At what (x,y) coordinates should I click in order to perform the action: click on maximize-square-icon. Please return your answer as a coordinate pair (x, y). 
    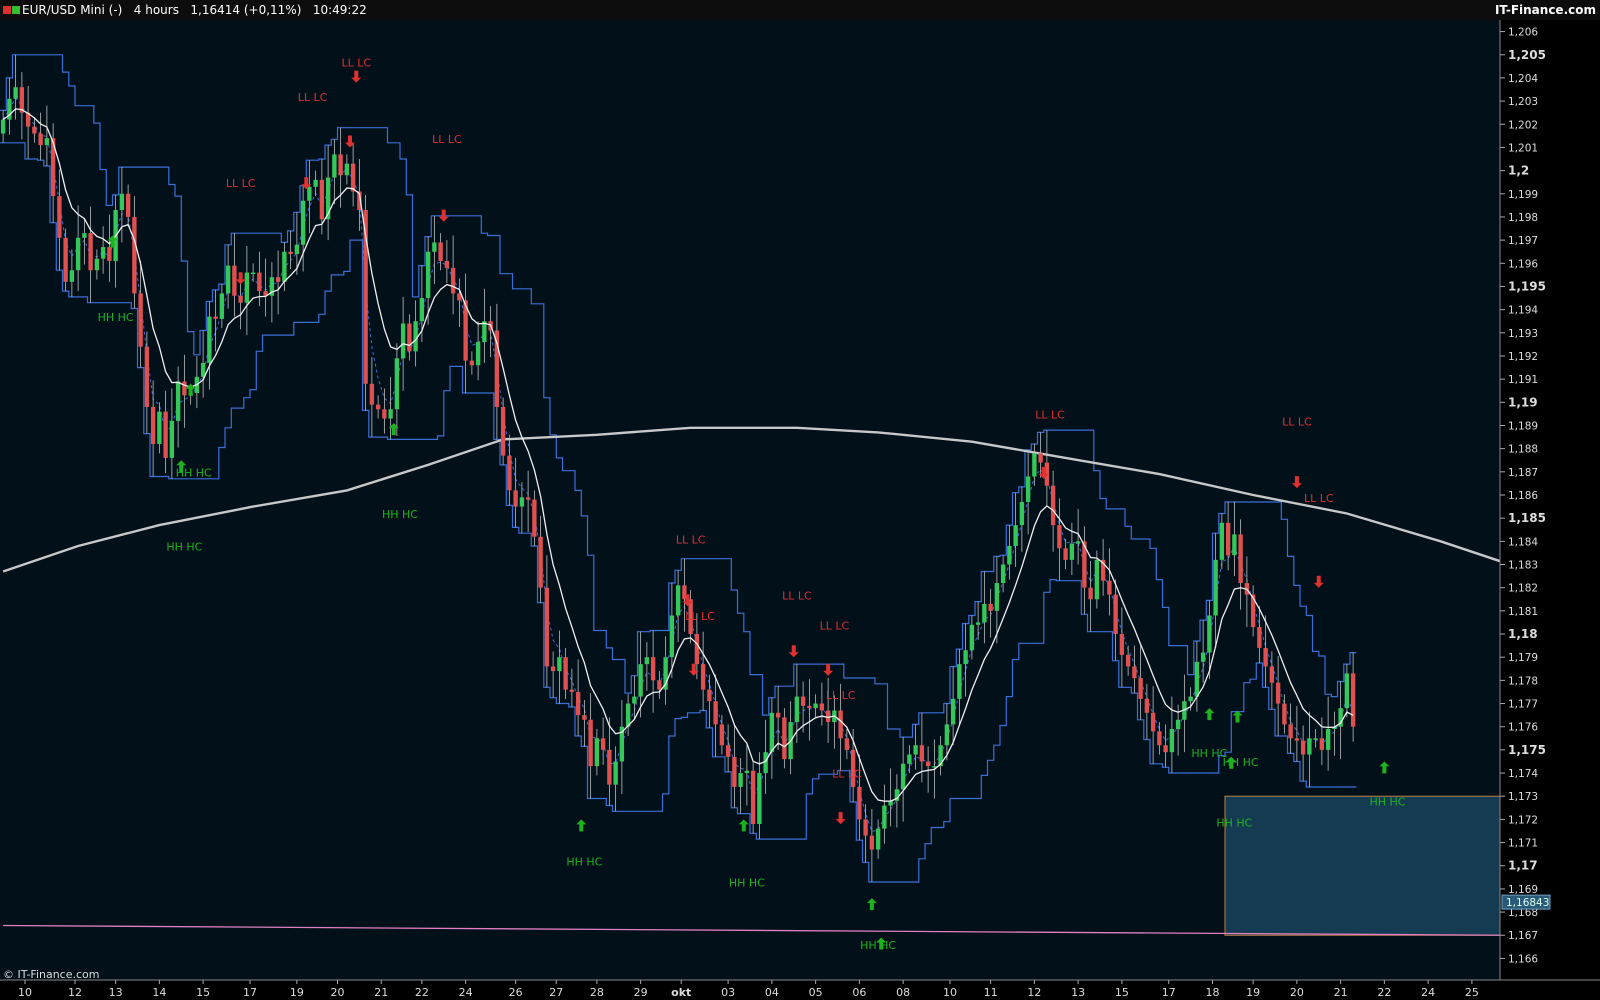
    Looking at the image, I should click on (16, 10).